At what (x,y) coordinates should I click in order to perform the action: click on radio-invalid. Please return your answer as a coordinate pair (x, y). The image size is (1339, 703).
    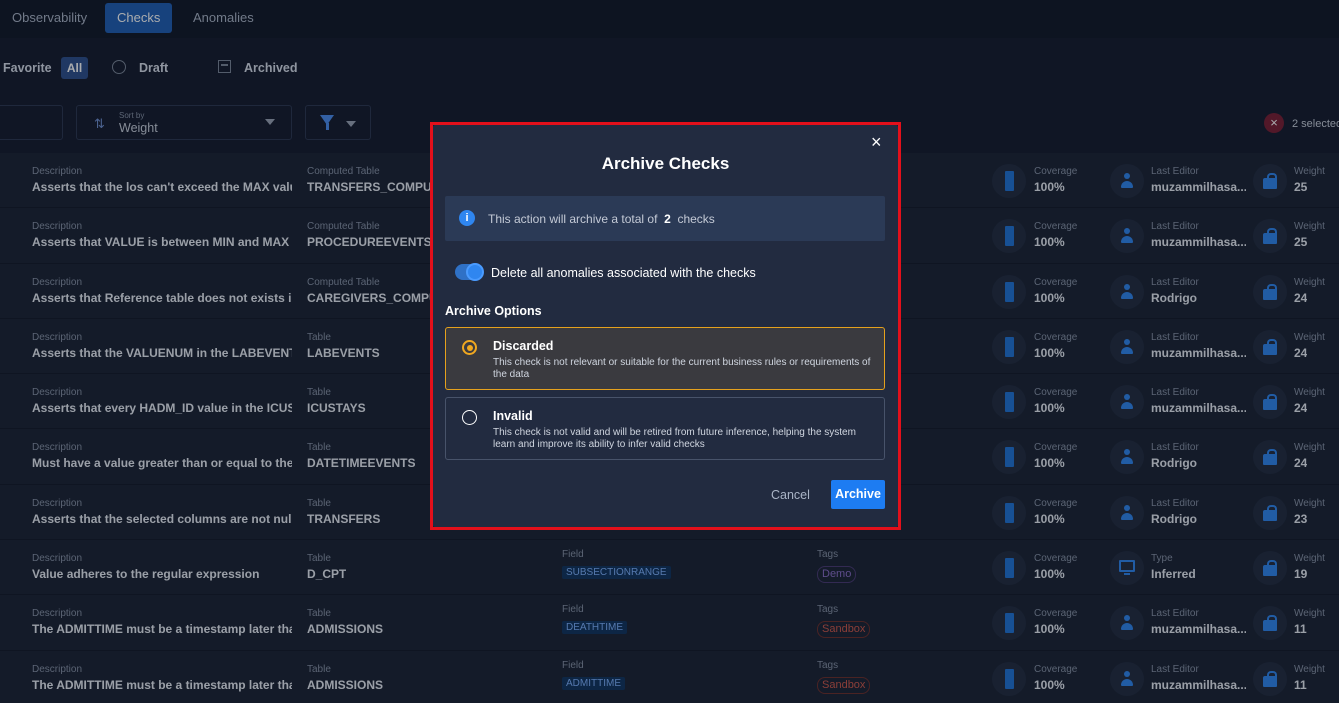
    Looking at the image, I should click on (469, 417).